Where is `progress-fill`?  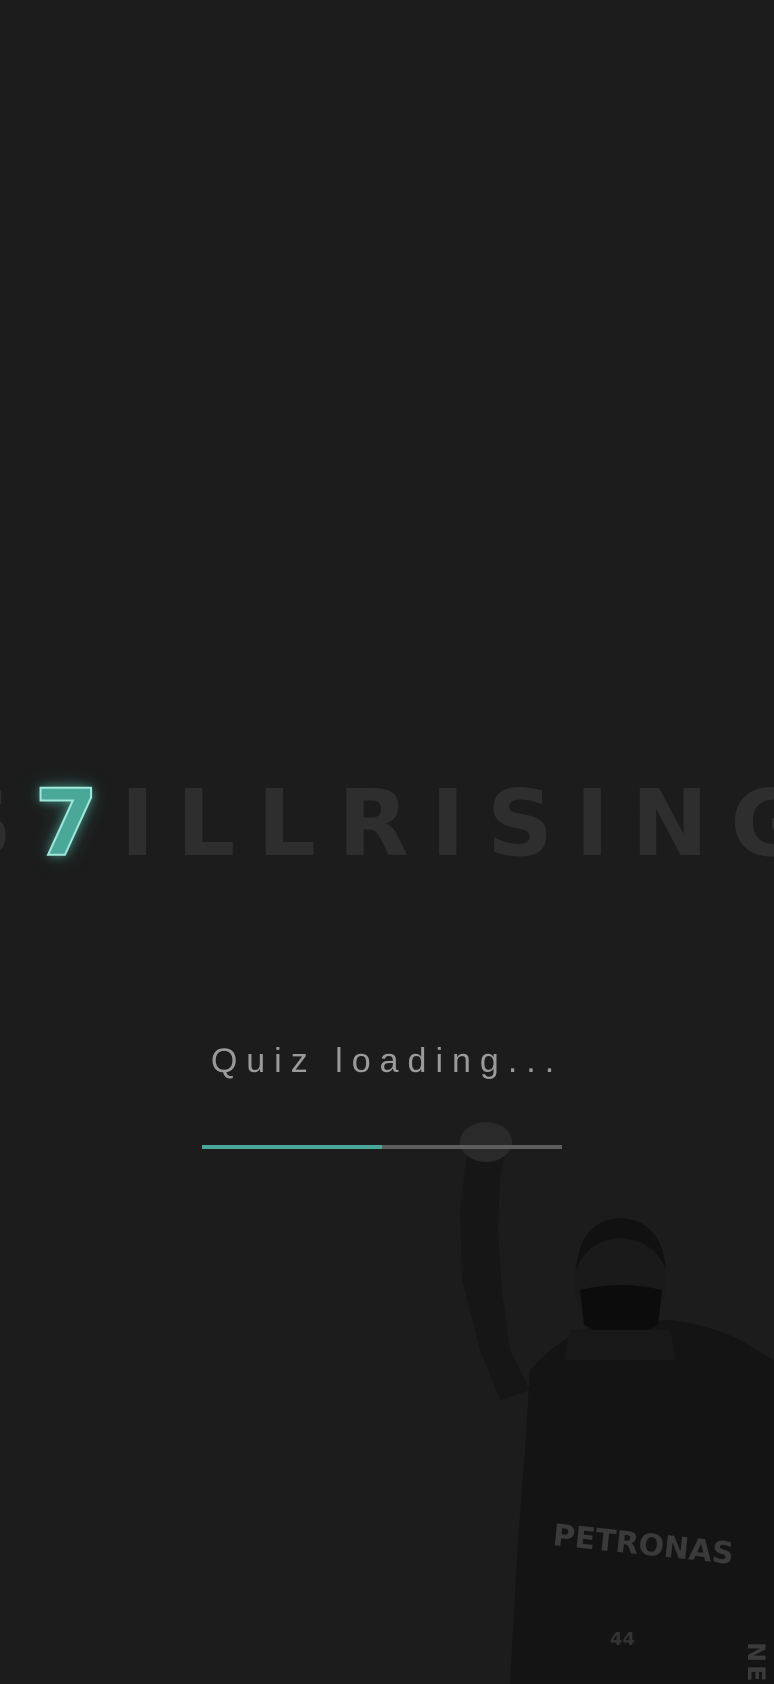
progress-fill is located at coordinates (292, 1147).